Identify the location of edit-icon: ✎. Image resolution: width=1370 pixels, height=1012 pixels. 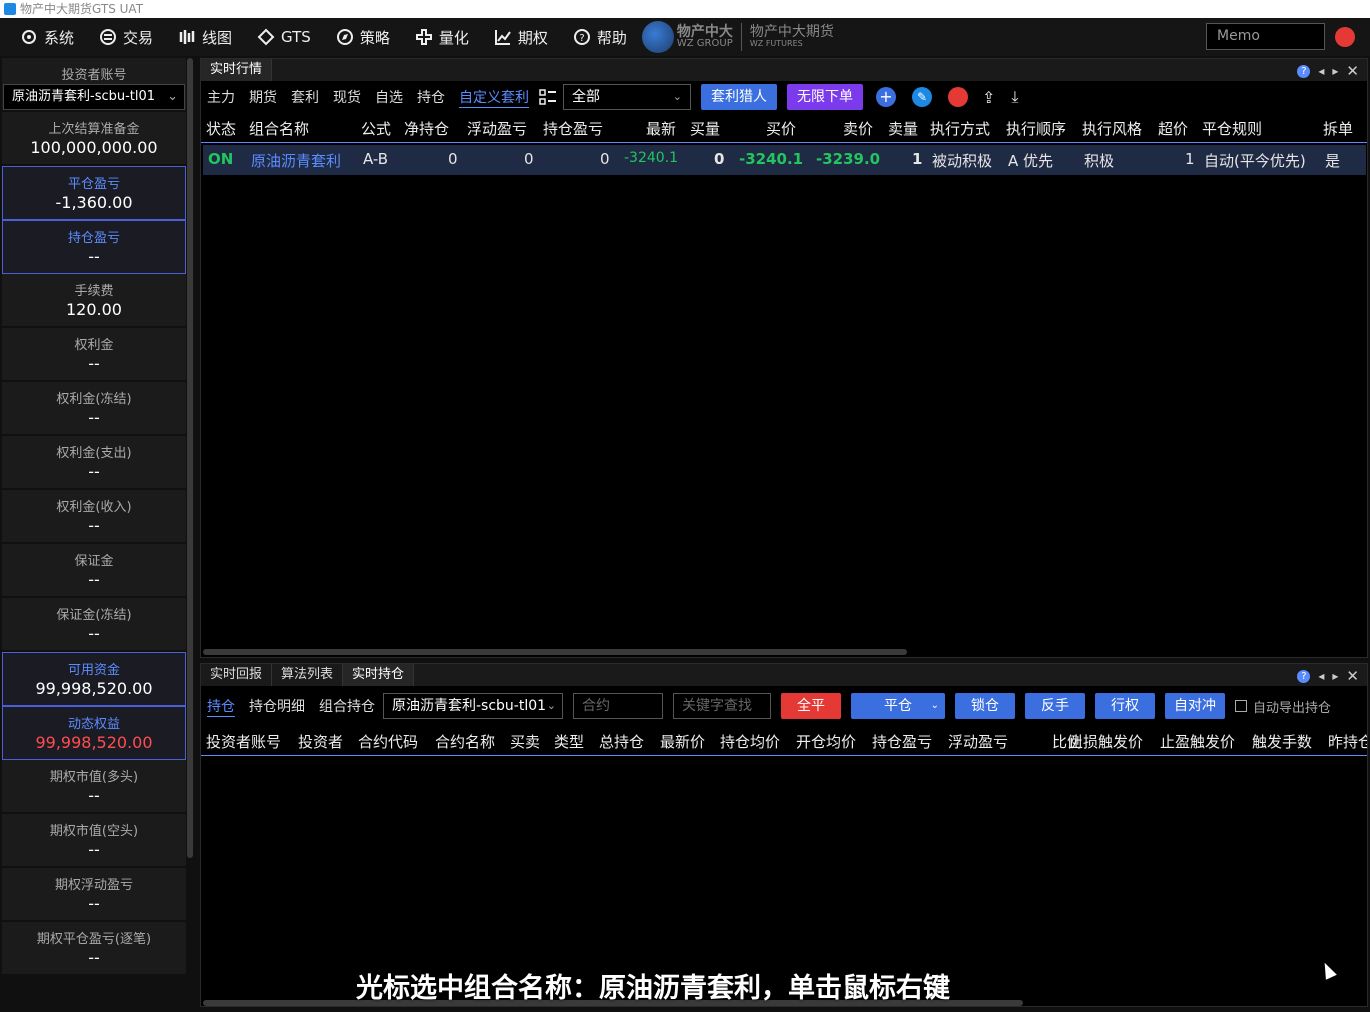
(922, 97).